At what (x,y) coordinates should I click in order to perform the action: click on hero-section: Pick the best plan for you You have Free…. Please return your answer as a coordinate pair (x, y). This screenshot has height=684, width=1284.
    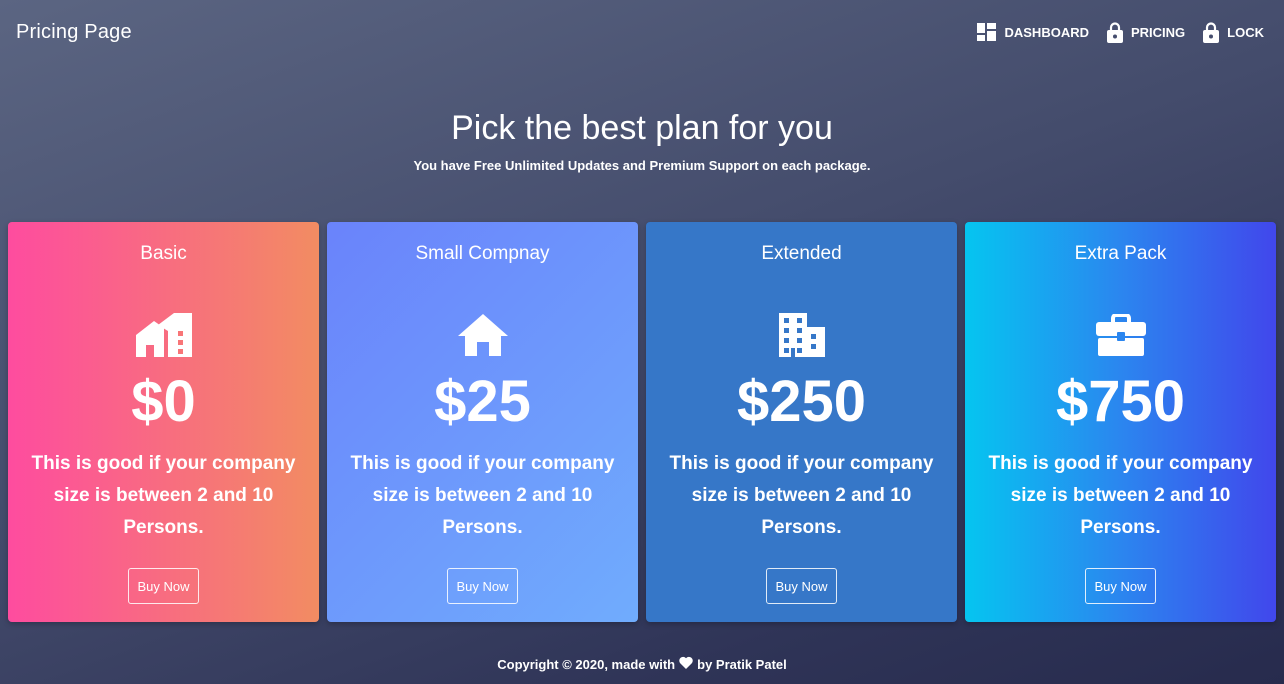
    Looking at the image, I should click on (642, 140).